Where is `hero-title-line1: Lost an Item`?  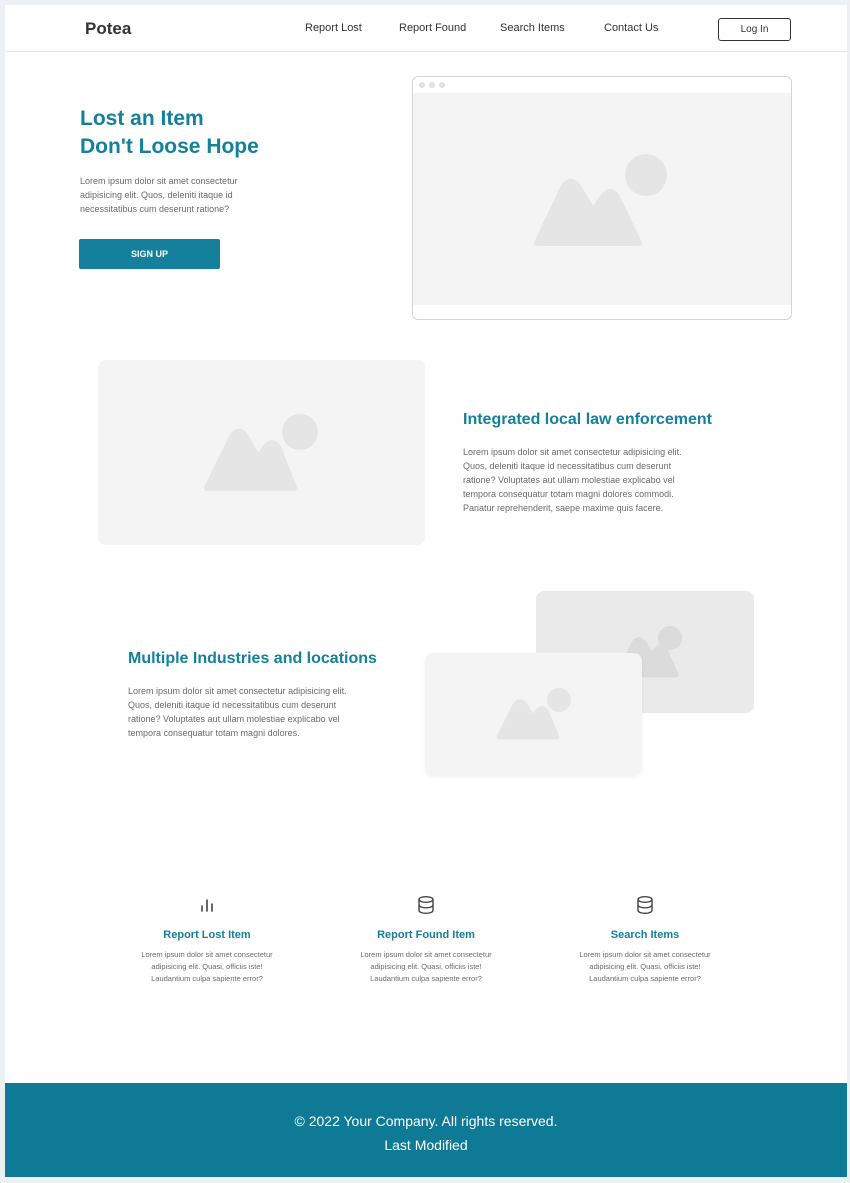
hero-title-line1: Lost an Item is located at coordinates (142, 118).